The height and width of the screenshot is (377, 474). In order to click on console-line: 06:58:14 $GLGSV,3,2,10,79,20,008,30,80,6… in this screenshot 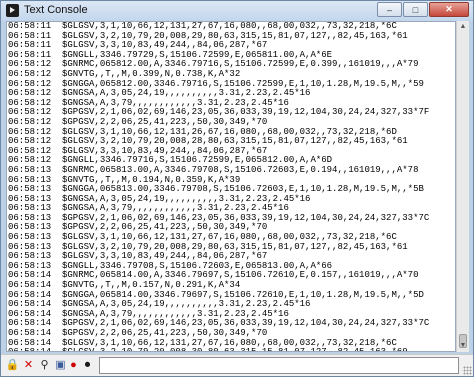, I will do `click(231, 349)`.